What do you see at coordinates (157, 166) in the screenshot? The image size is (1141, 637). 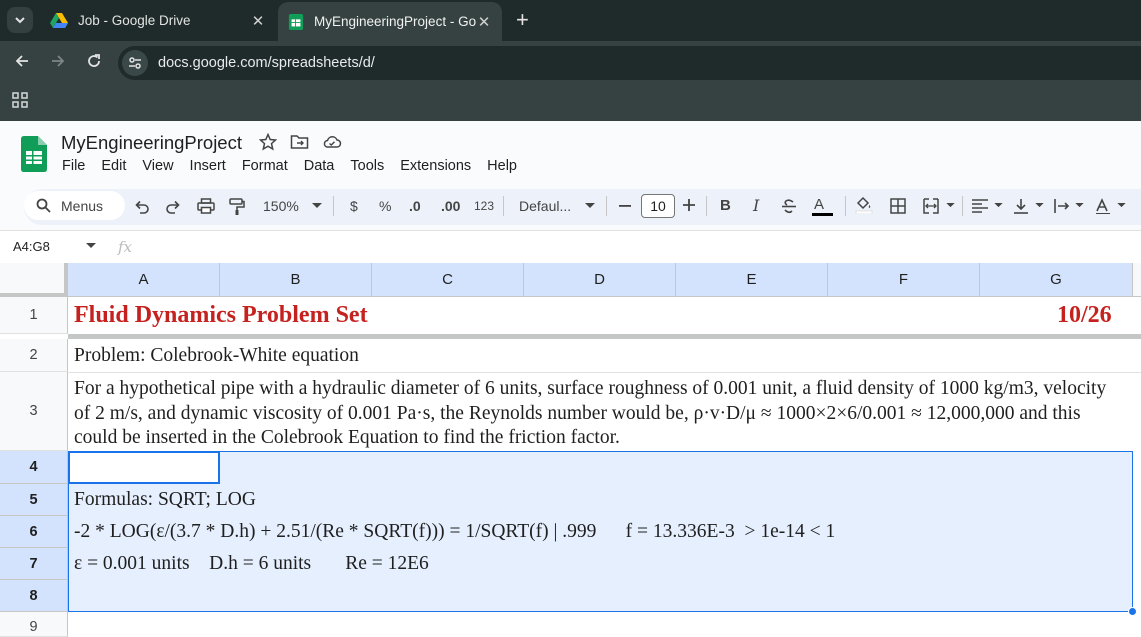 I see `menu-view: View` at bounding box center [157, 166].